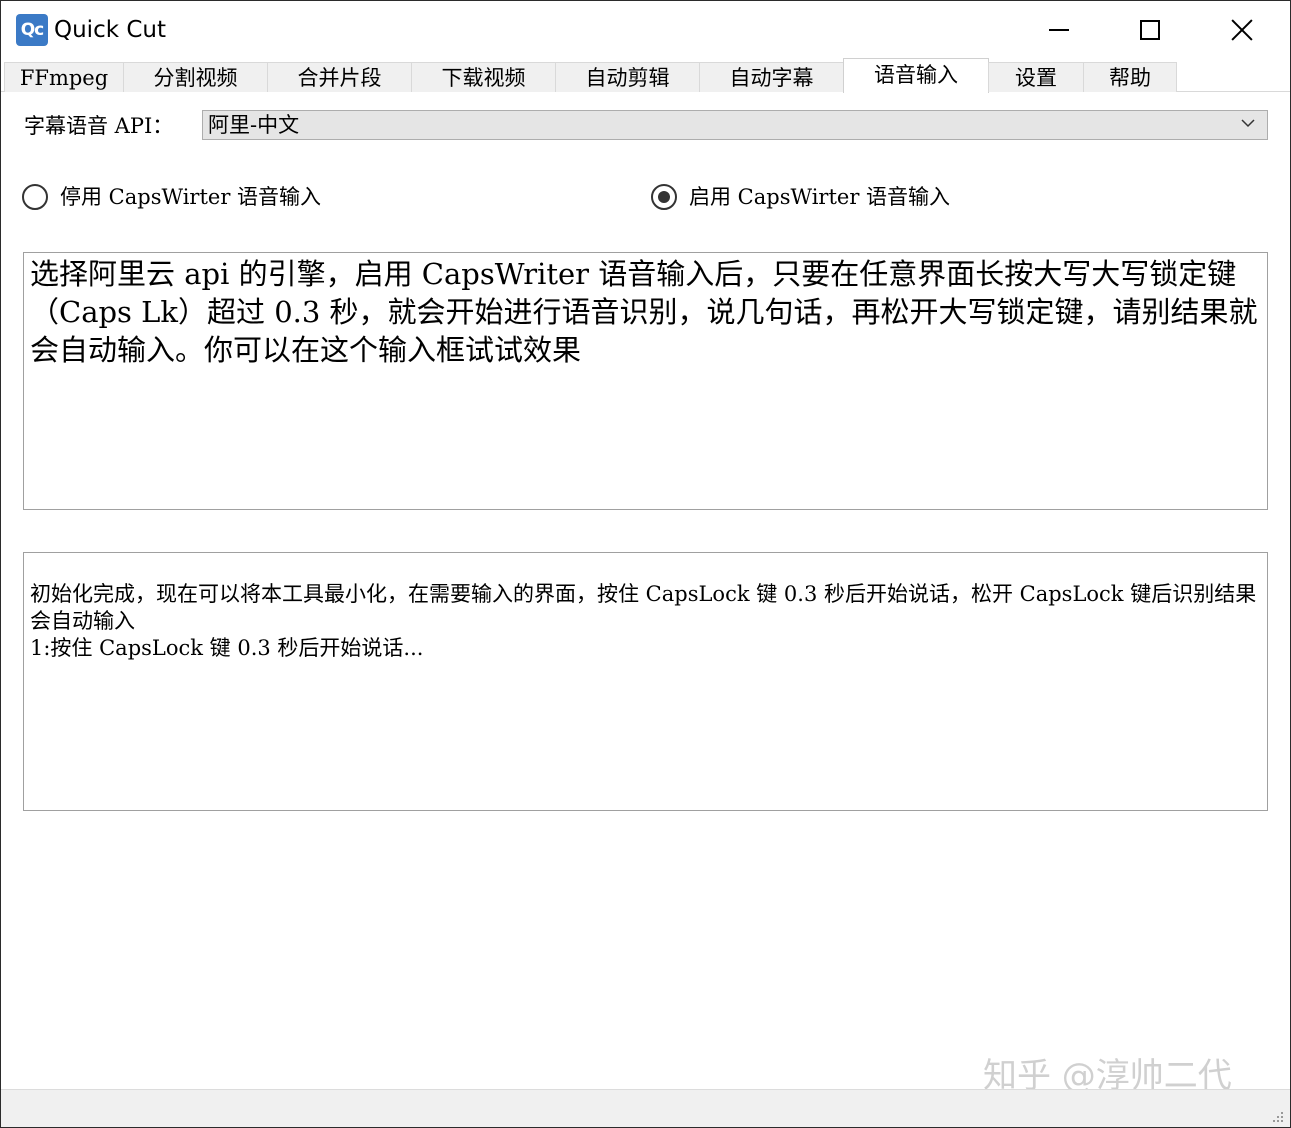 The image size is (1291, 1128). Describe the element at coordinates (1278, 1117) in the screenshot. I see `resize-grip-icon` at that location.